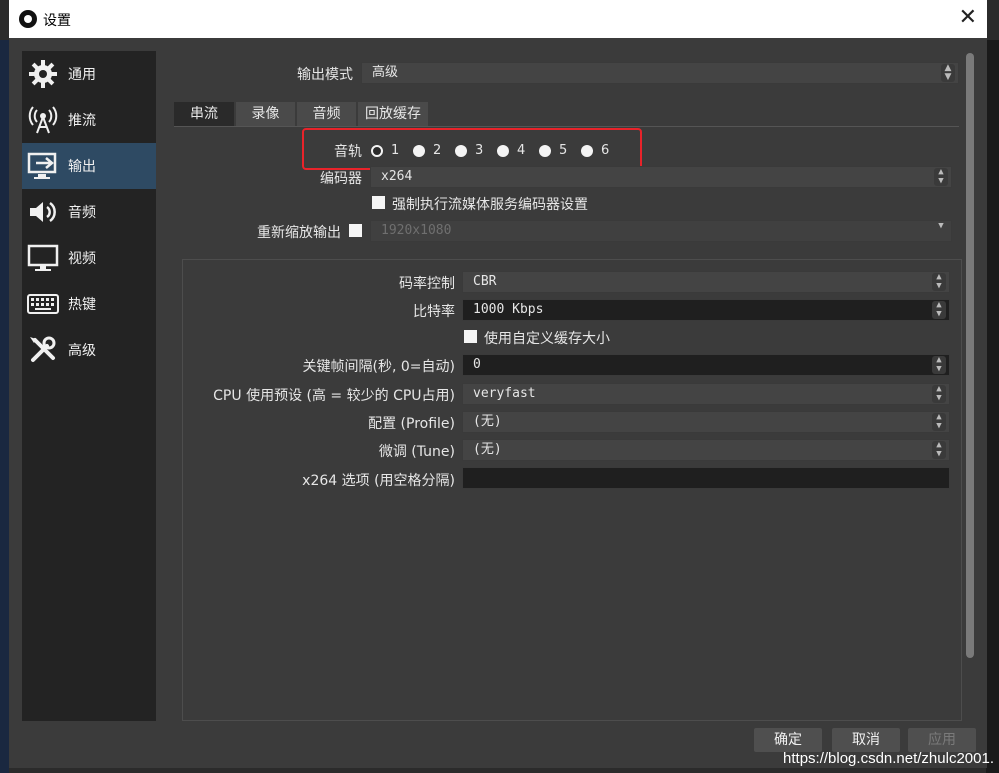  Describe the element at coordinates (341, 178) in the screenshot. I see `encoder-label: 编码器` at that location.